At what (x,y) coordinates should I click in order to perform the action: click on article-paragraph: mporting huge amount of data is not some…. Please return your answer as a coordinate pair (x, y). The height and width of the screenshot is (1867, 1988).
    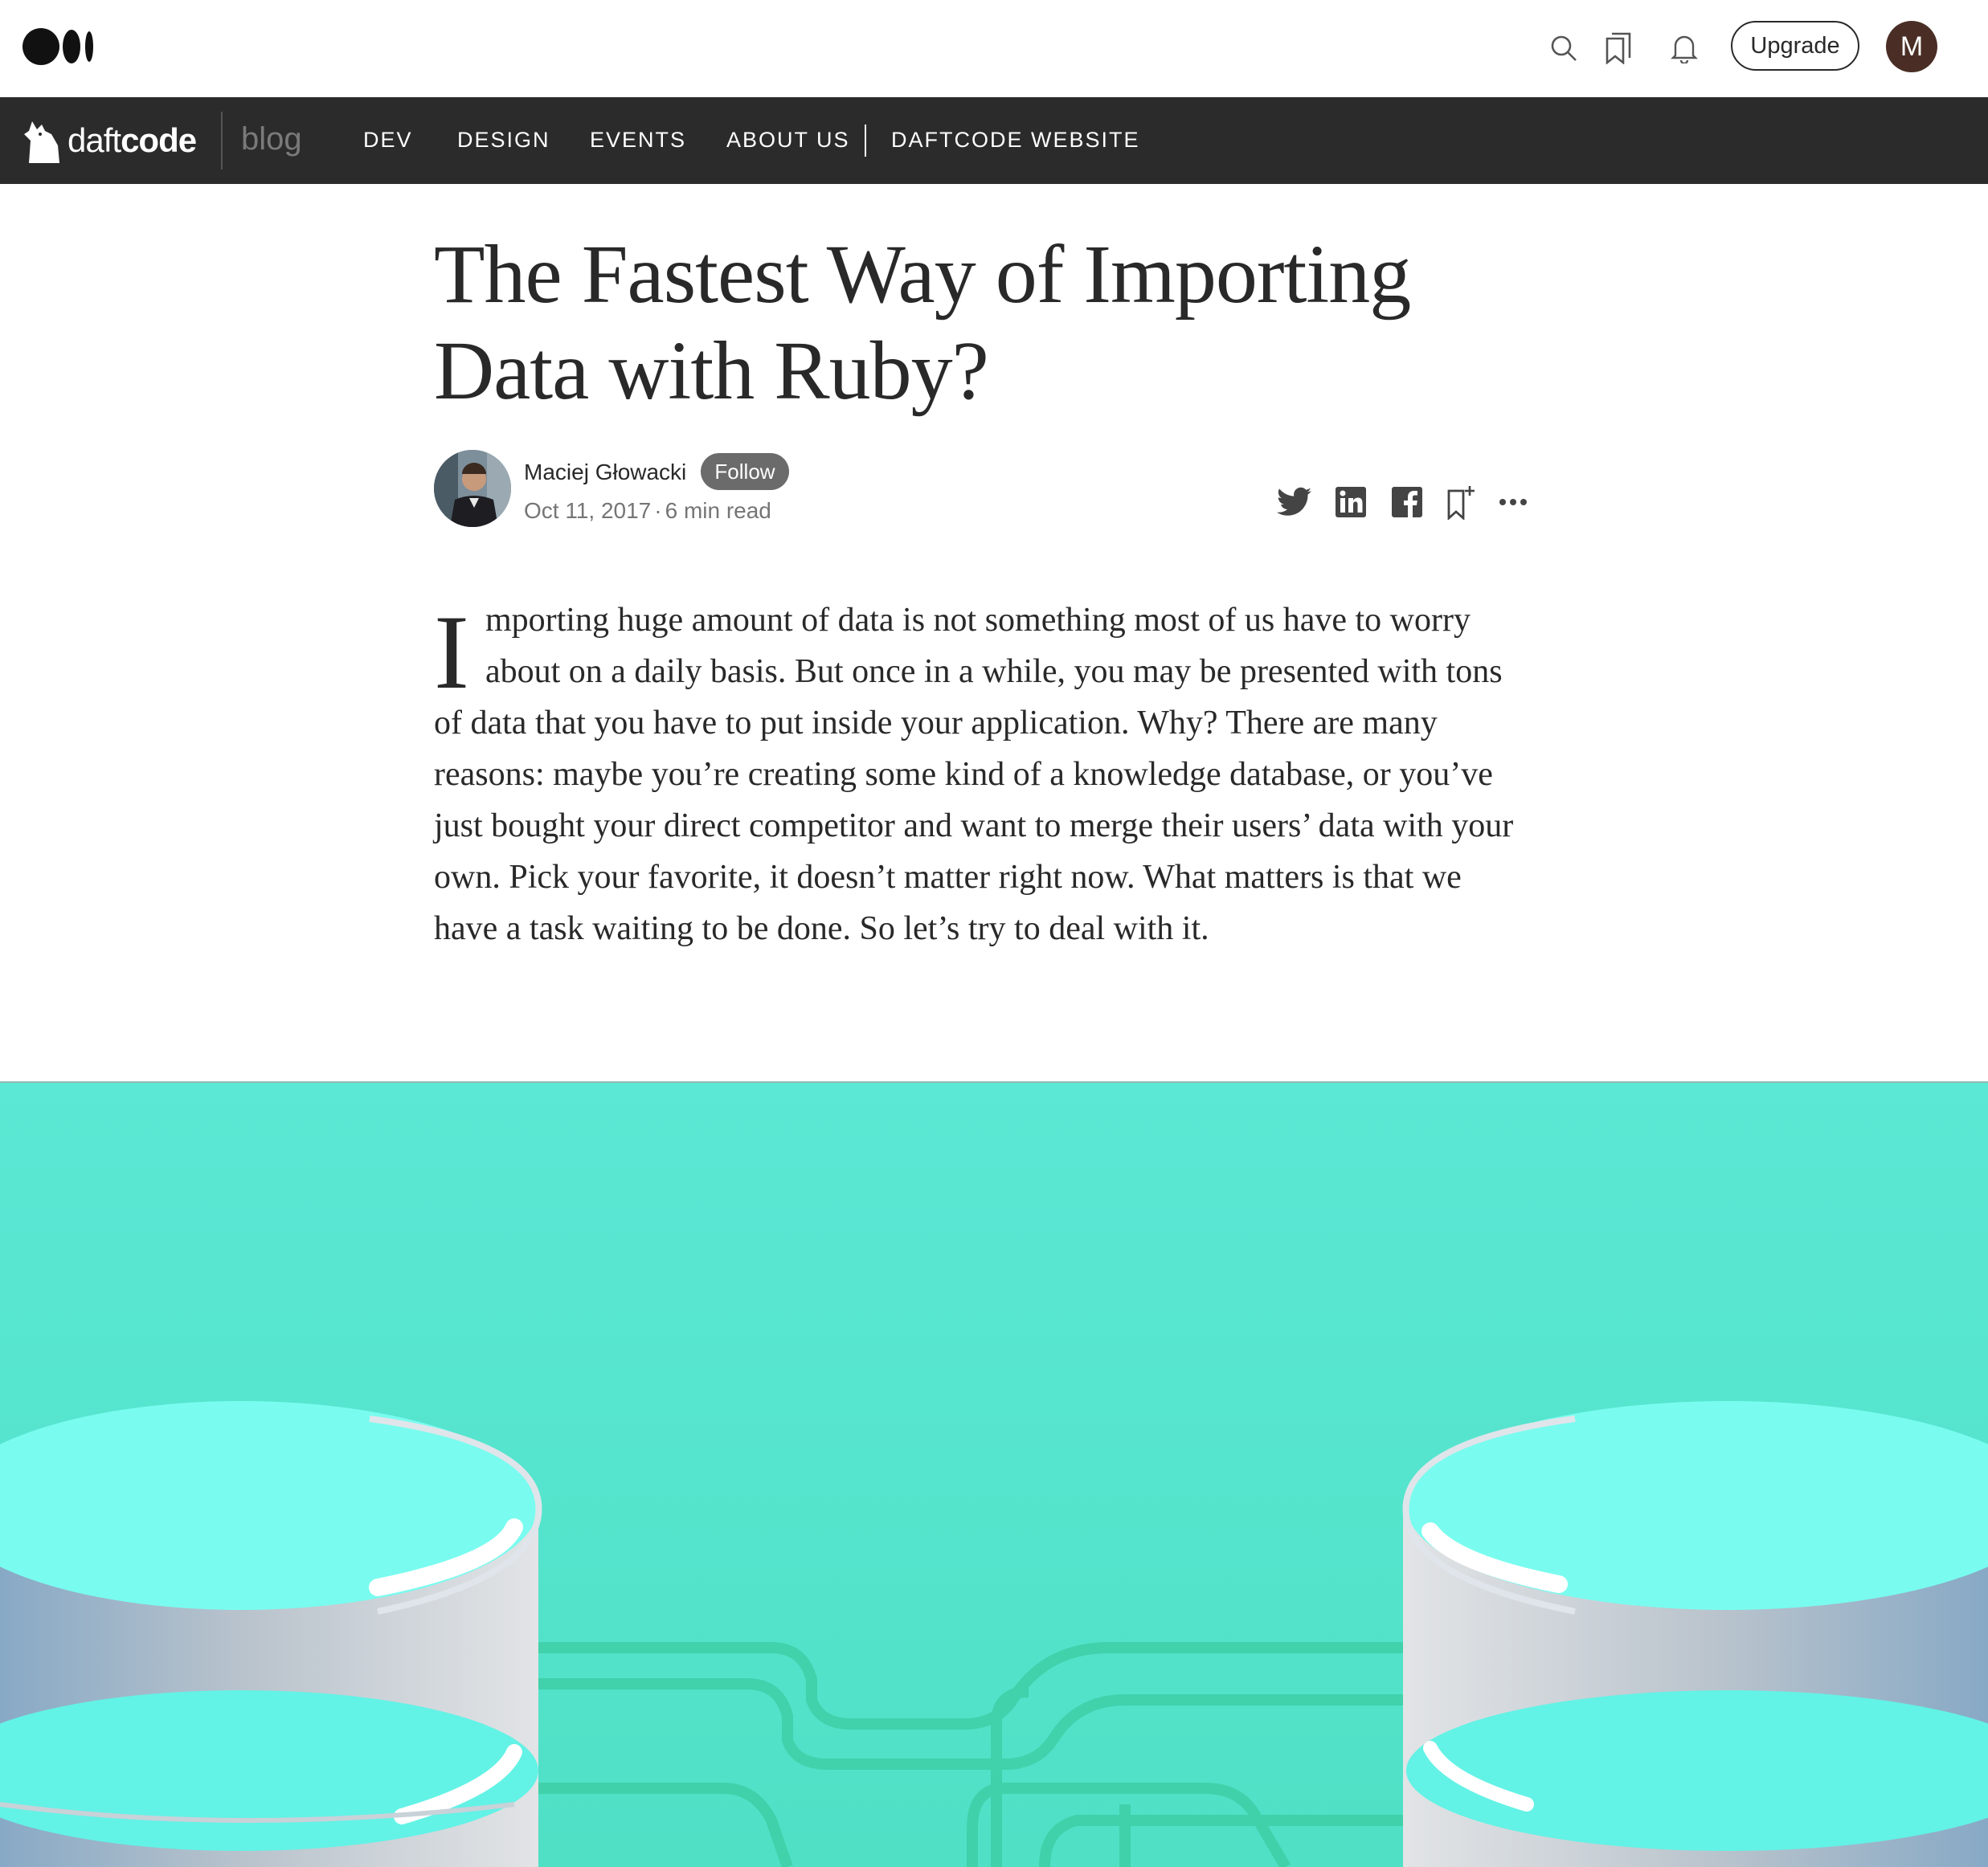
    Looking at the image, I should click on (974, 774).